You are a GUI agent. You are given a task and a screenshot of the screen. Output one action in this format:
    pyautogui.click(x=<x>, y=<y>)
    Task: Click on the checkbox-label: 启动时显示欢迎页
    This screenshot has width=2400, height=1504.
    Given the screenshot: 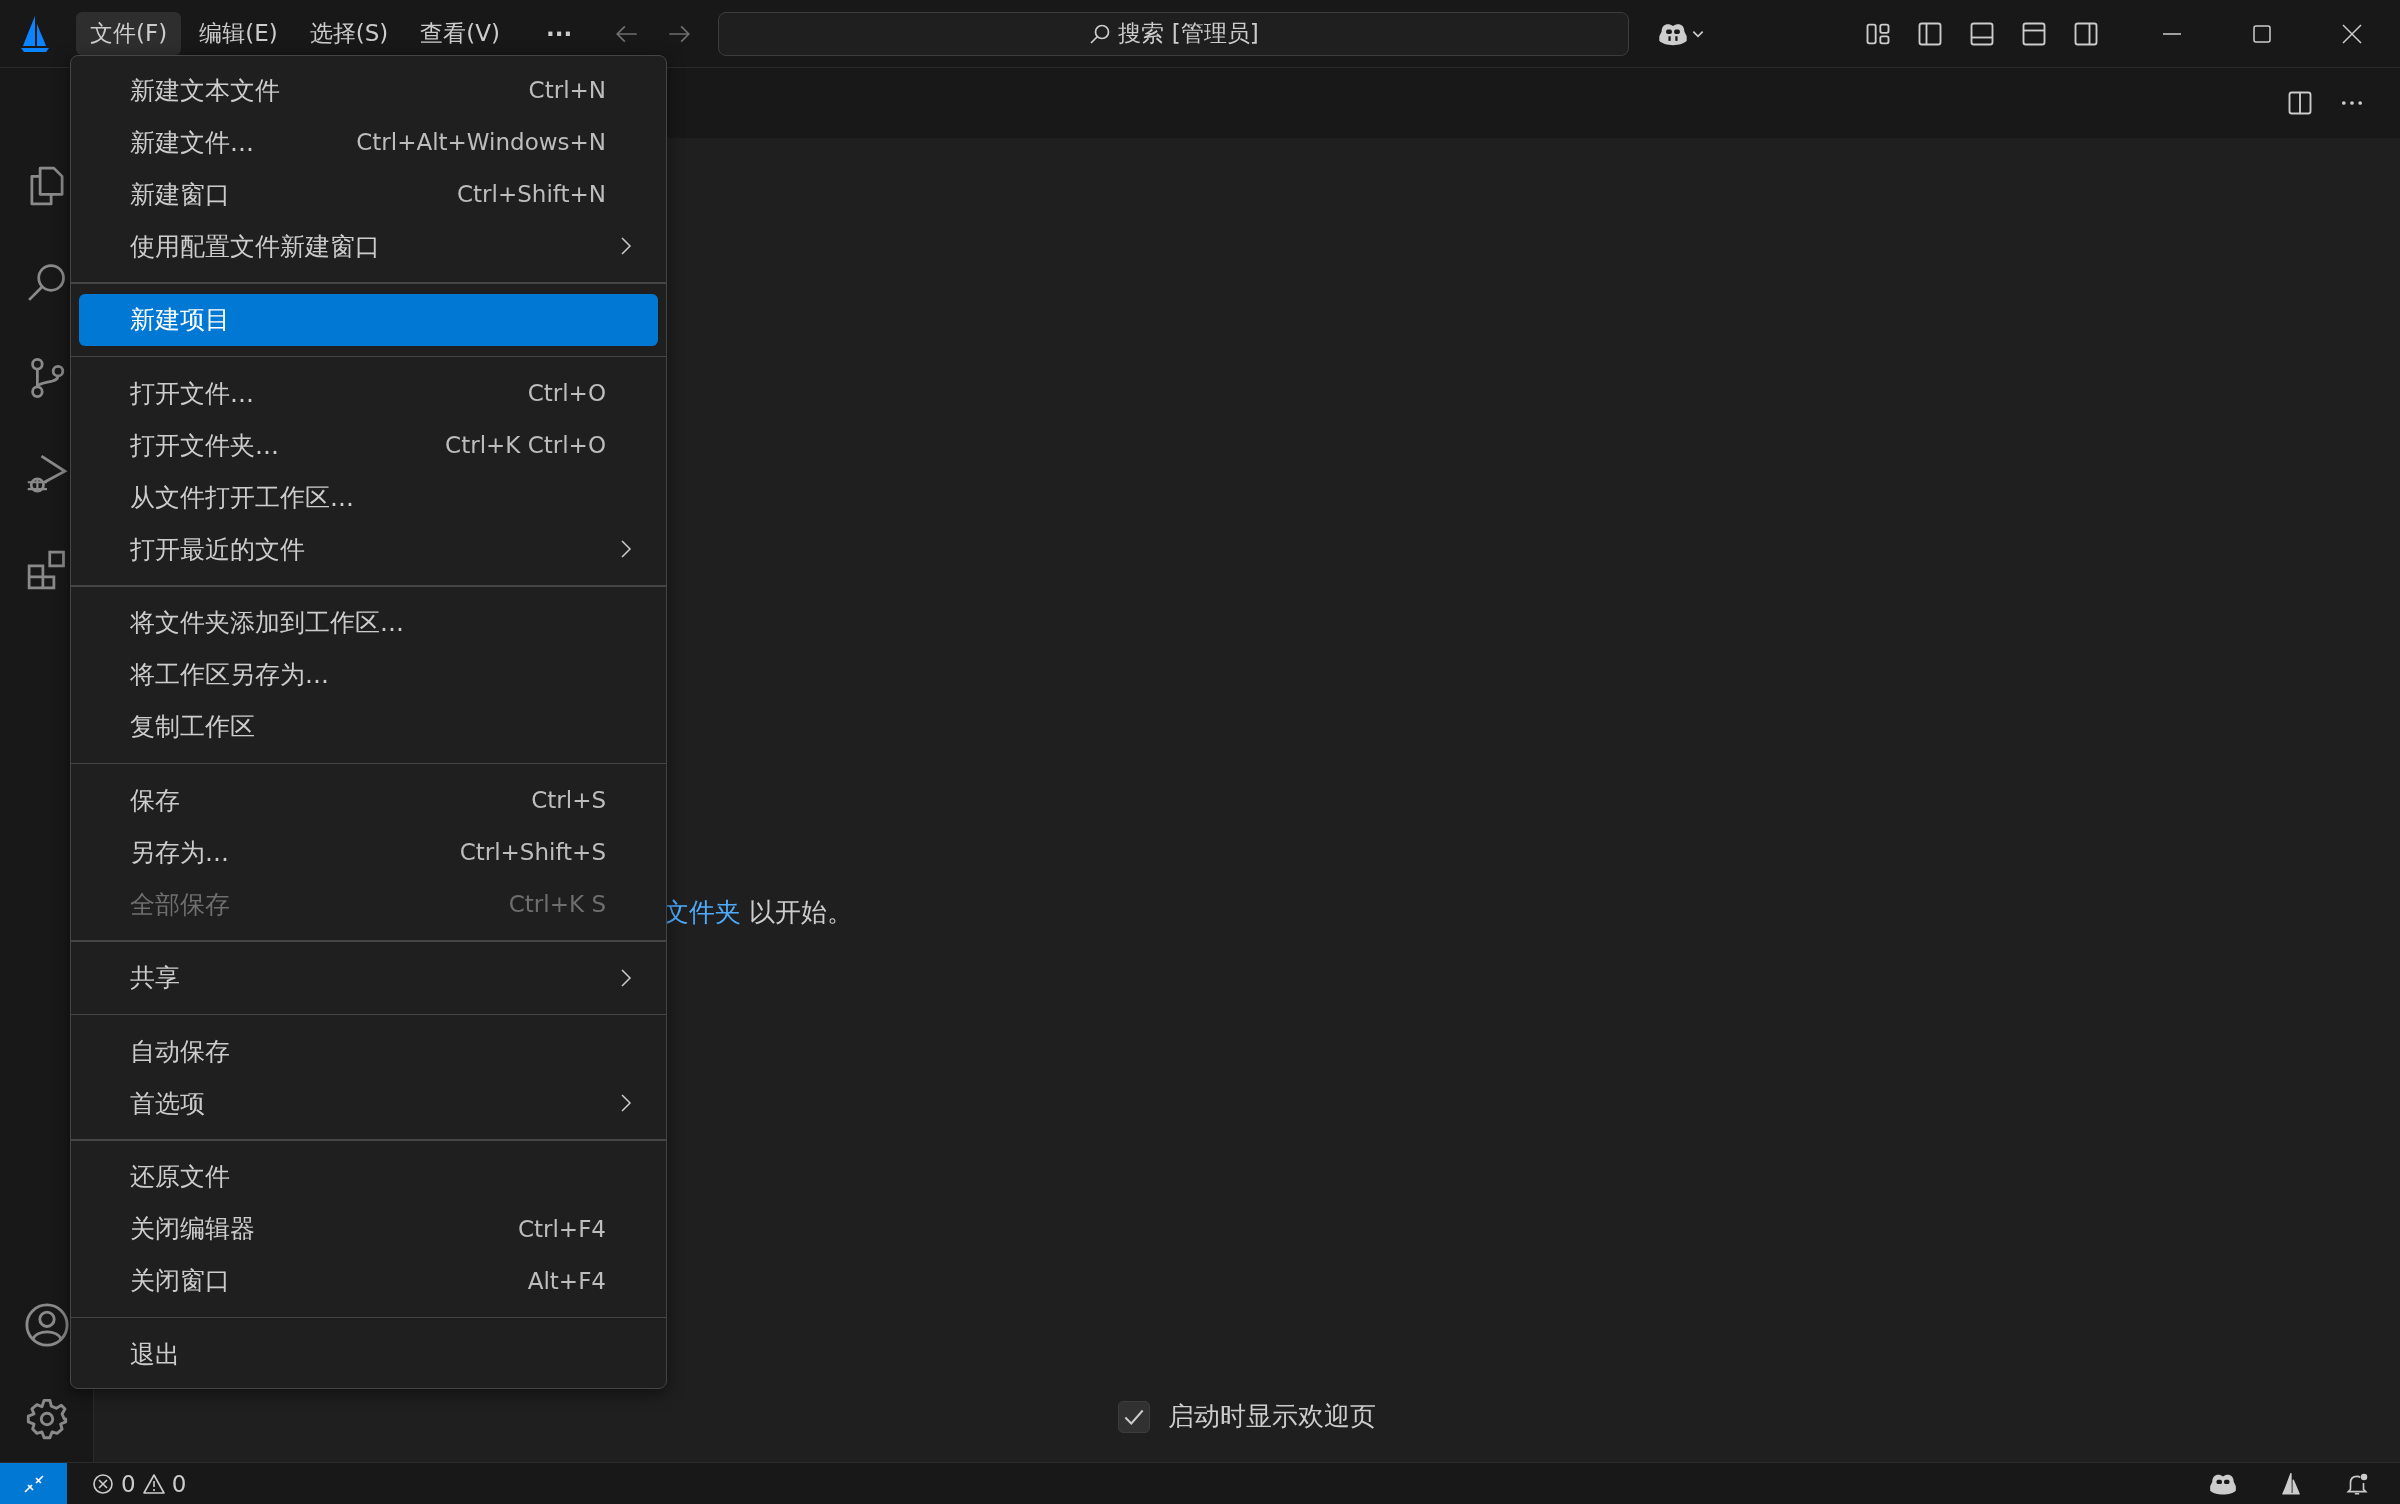 What is the action you would take?
    pyautogui.click(x=1272, y=1416)
    